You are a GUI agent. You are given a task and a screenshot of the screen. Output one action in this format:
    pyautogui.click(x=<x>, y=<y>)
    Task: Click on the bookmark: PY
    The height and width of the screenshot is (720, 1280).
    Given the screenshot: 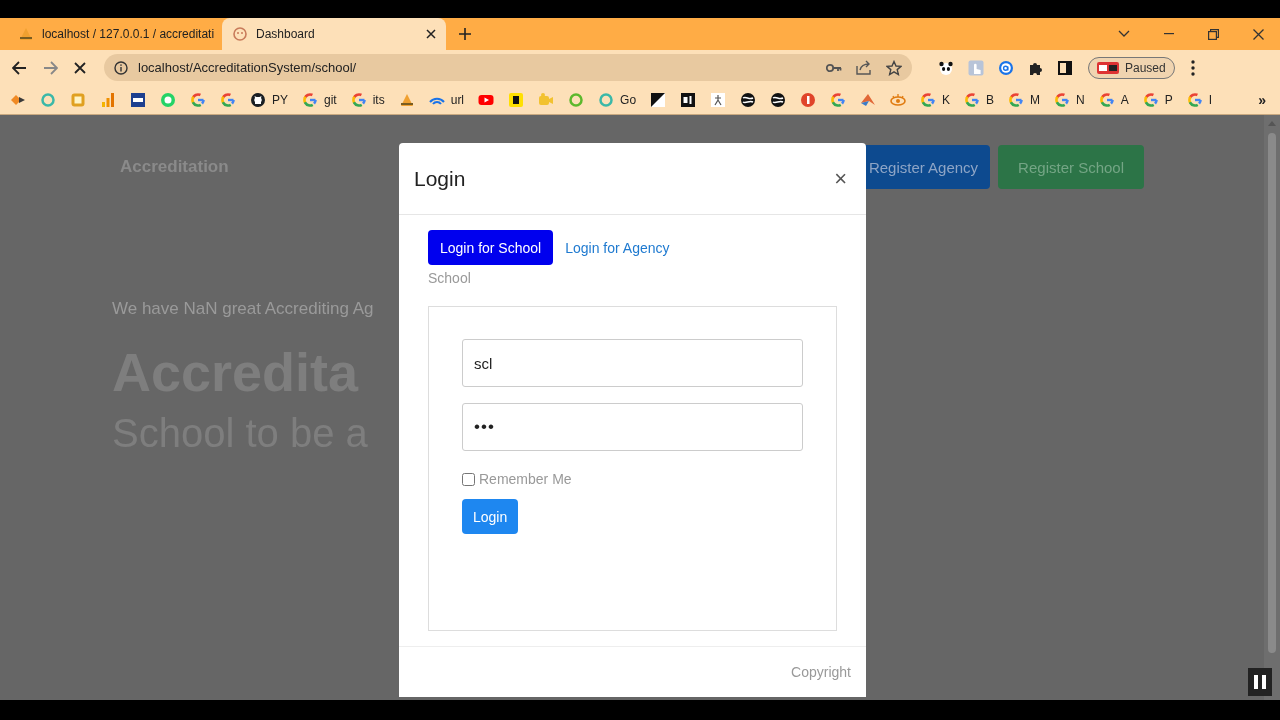 What is the action you would take?
    pyautogui.click(x=269, y=99)
    